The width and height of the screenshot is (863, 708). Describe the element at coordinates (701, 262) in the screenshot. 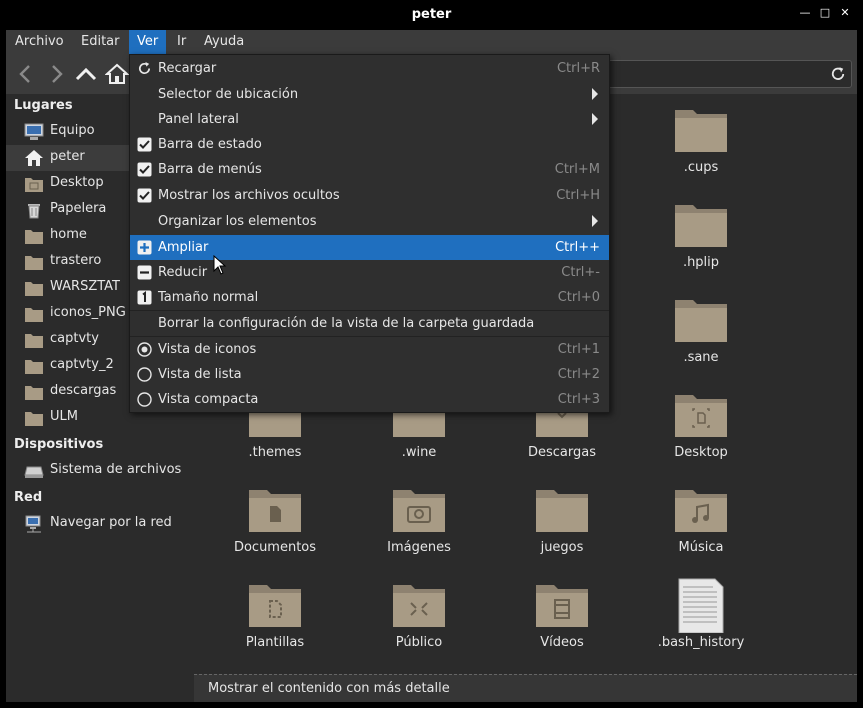

I see `file-name: .hplip` at that location.